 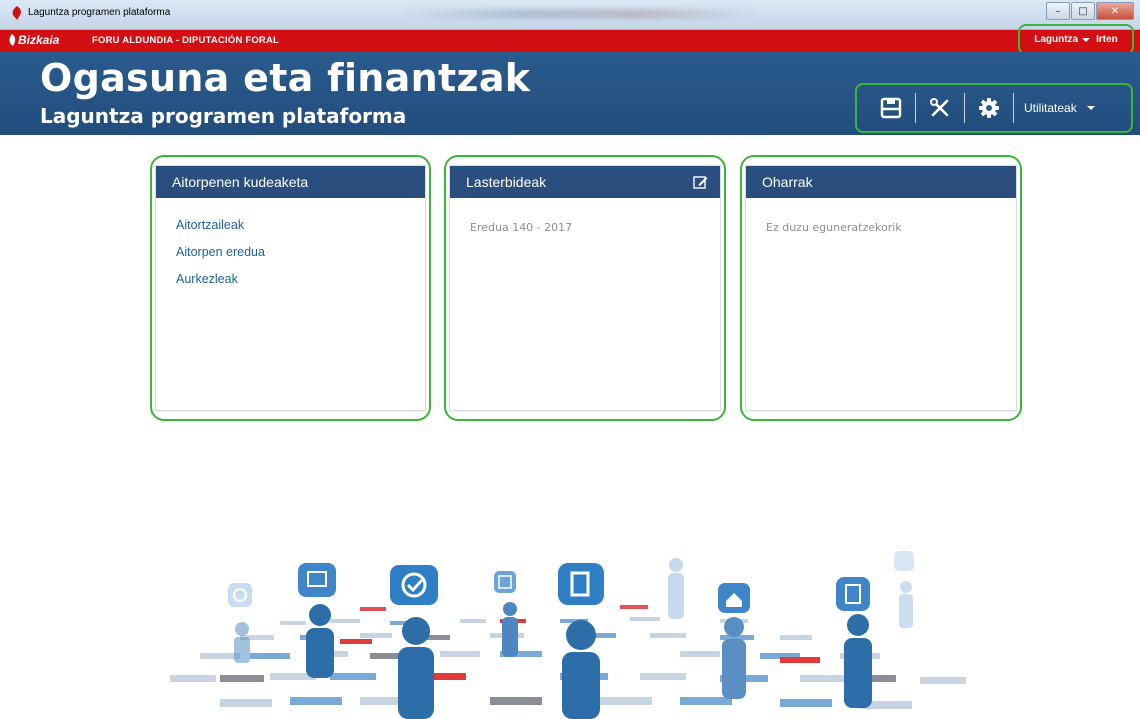 What do you see at coordinates (285, 78) in the screenshot?
I see `page-title: Ogasuna eta finantzak` at bounding box center [285, 78].